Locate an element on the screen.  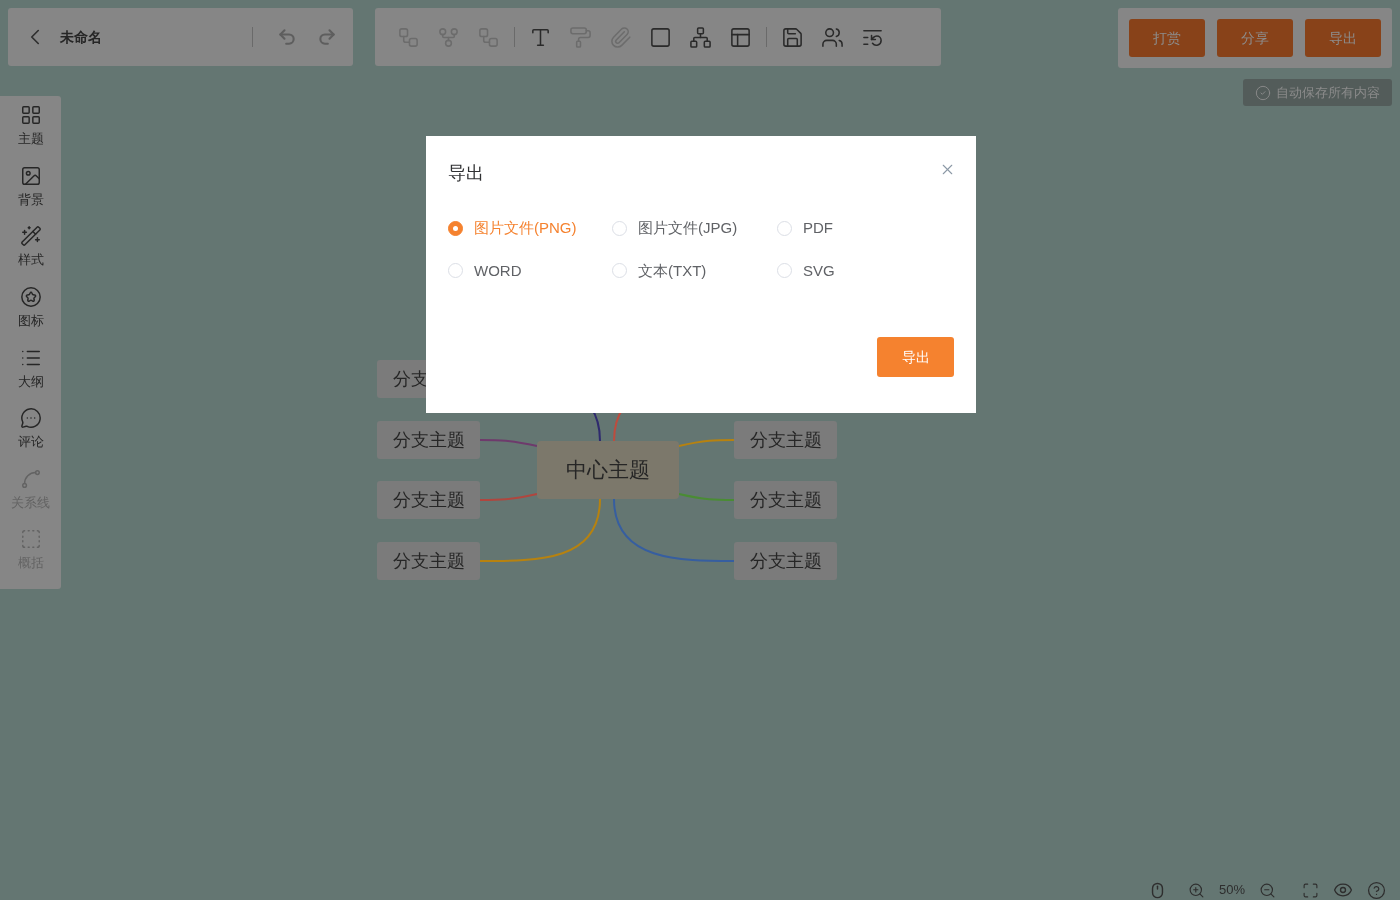
export-button: 导出 is located at coordinates (915, 357).